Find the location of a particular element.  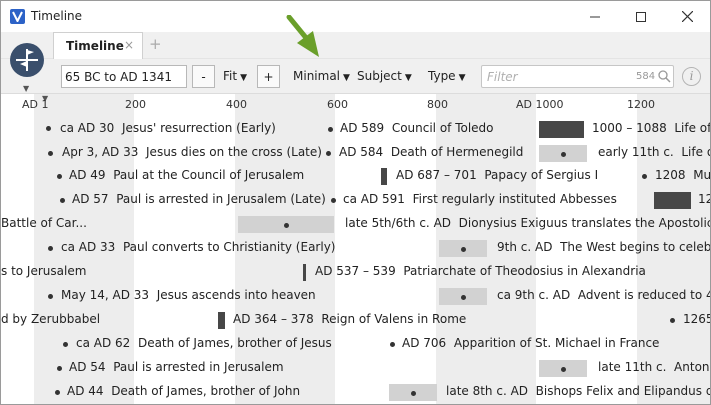

scale-label: AD 1 is located at coordinates (35, 104).